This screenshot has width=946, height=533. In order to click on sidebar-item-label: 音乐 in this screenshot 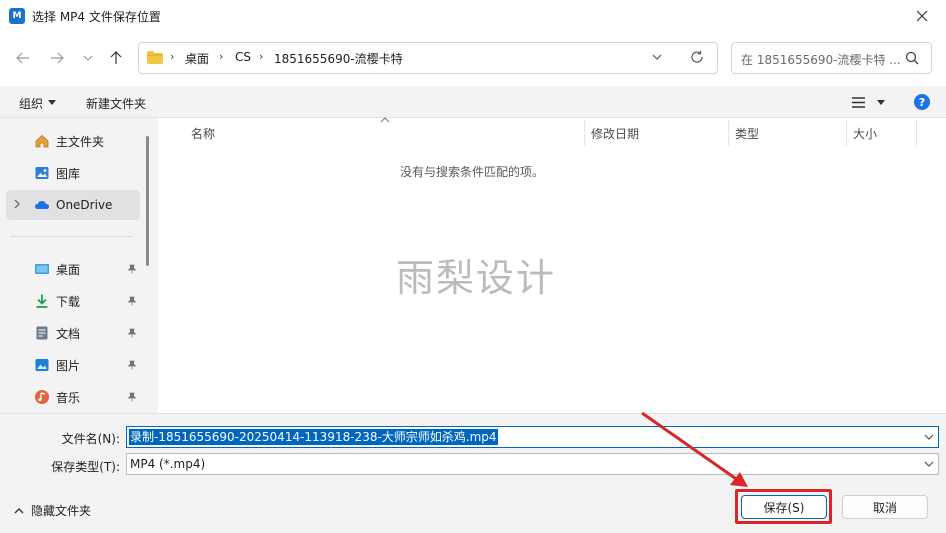, I will do `click(68, 397)`.